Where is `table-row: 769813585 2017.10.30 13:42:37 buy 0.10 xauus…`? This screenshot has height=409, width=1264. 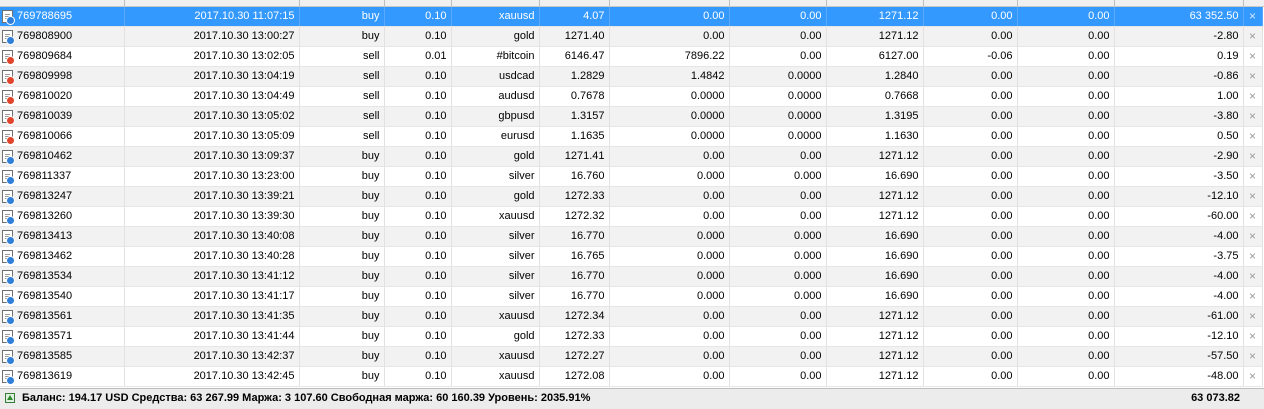 table-row: 769813585 2017.10.30 13:42:37 buy 0.10 xauus… is located at coordinates (631, 356).